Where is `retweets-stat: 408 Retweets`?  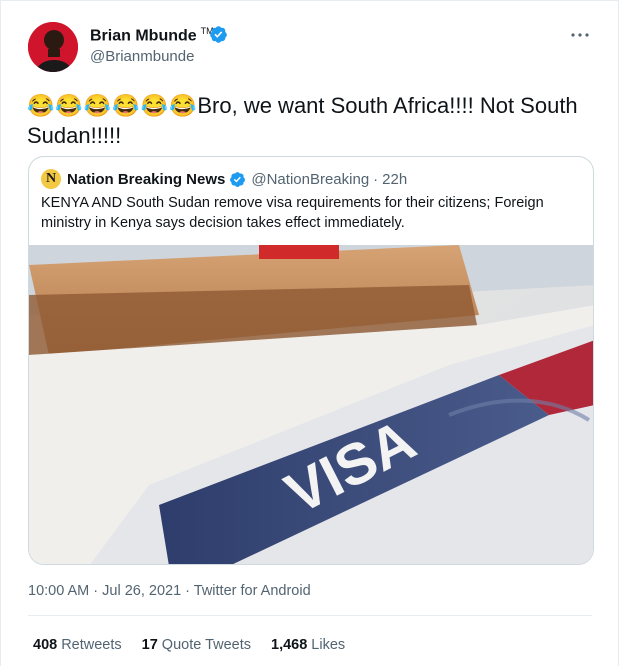 retweets-stat: 408 Retweets is located at coordinates (77, 645).